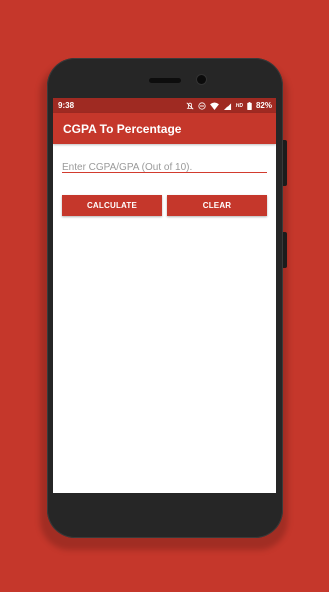 This screenshot has height=592, width=329. Describe the element at coordinates (190, 106) in the screenshot. I see `mute-icon` at that location.